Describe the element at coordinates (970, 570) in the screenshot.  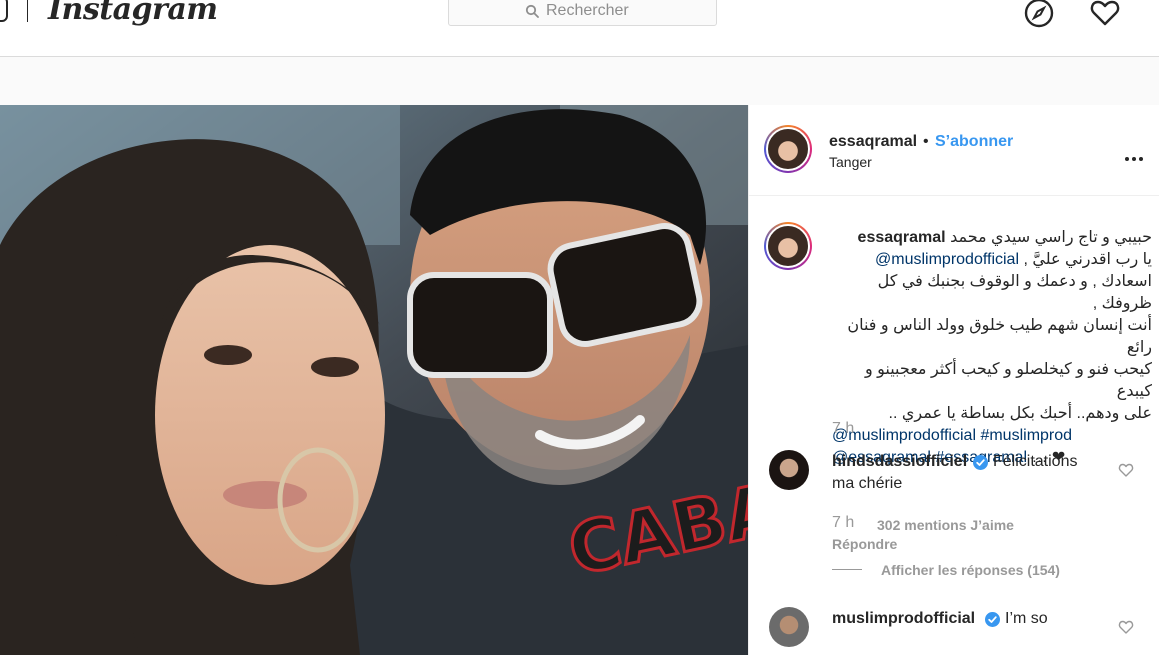
I see `view-replies-button: Afficher les réponses (154)` at that location.